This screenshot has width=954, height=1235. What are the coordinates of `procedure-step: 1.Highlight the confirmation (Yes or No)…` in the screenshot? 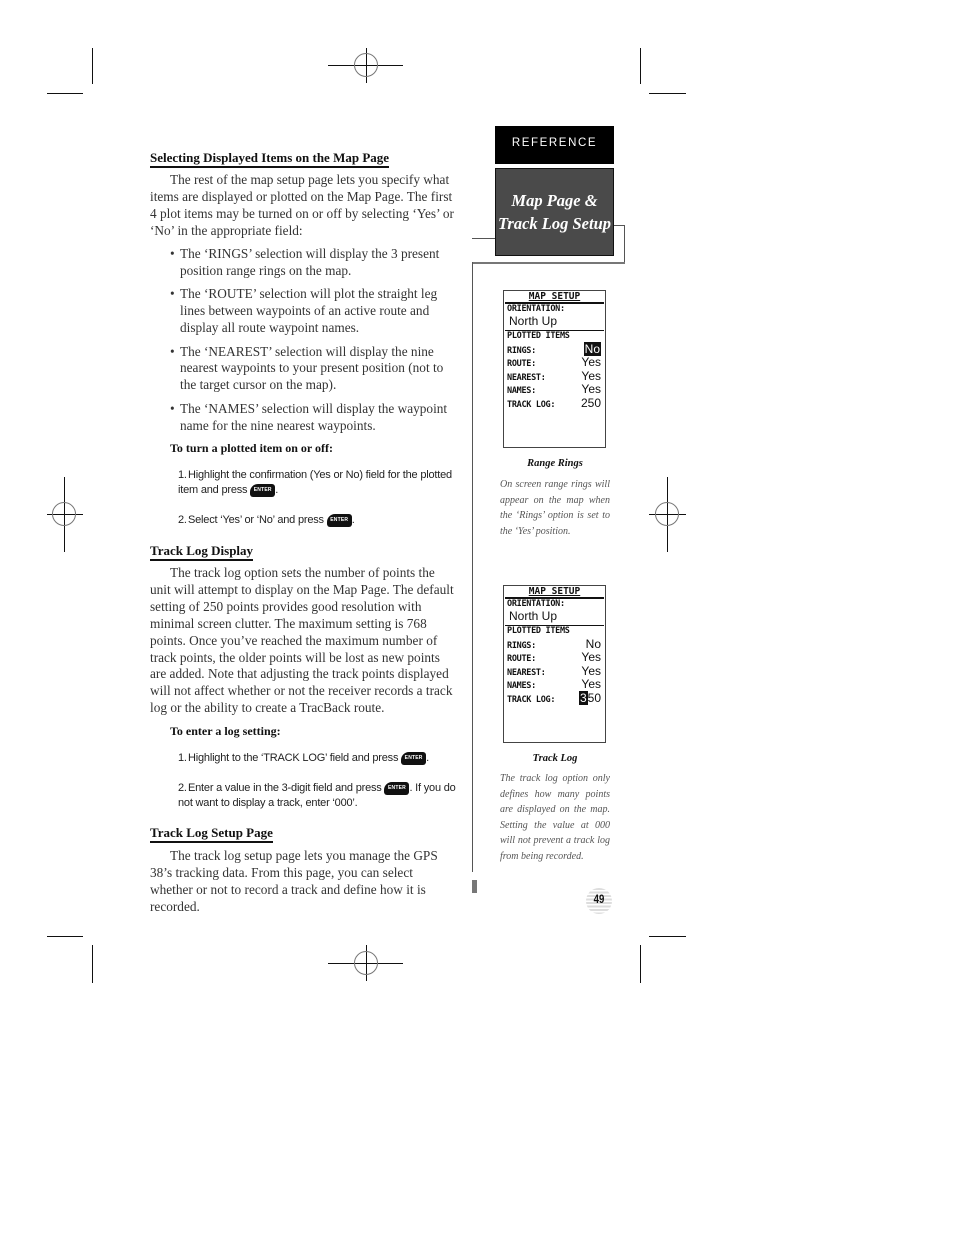 It's located at (315, 483).